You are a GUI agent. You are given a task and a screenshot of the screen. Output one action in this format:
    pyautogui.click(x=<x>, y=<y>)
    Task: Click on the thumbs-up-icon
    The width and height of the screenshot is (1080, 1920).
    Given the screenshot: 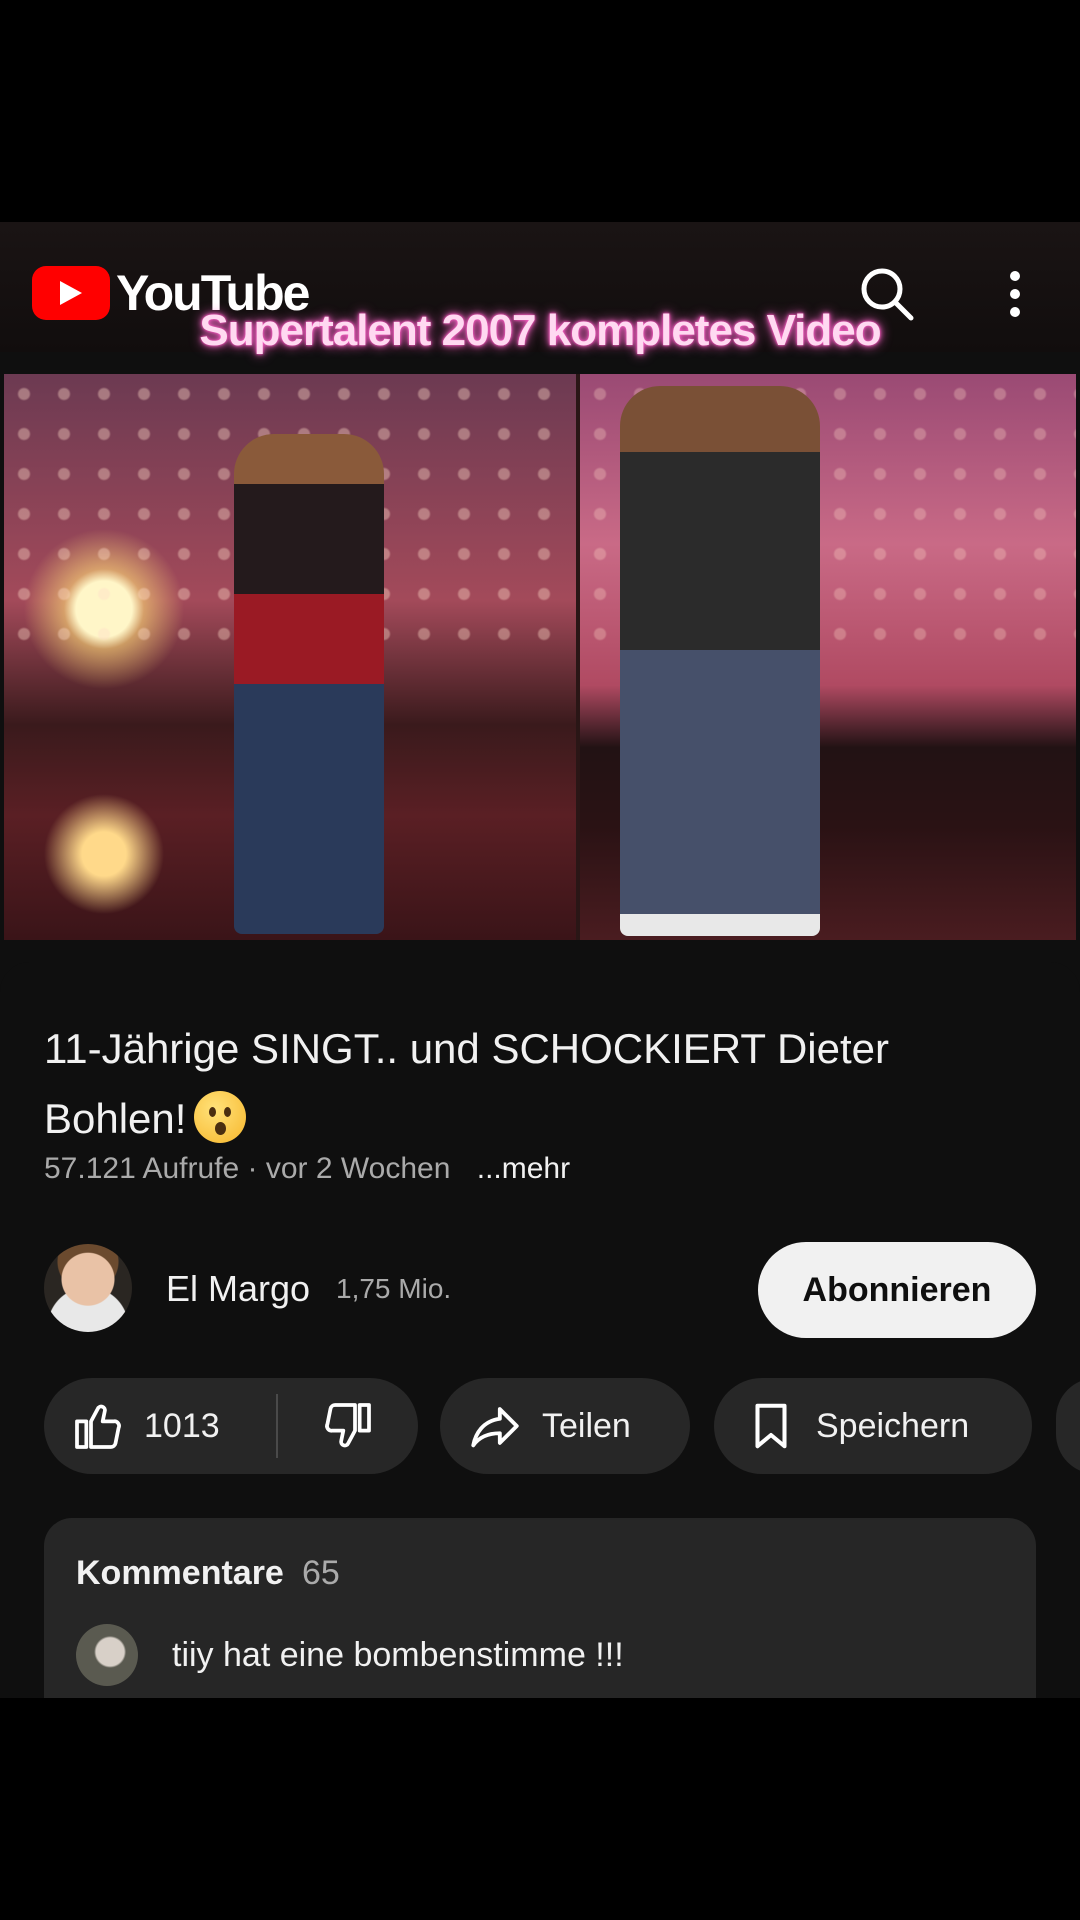 What is the action you would take?
    pyautogui.click(x=98, y=1426)
    